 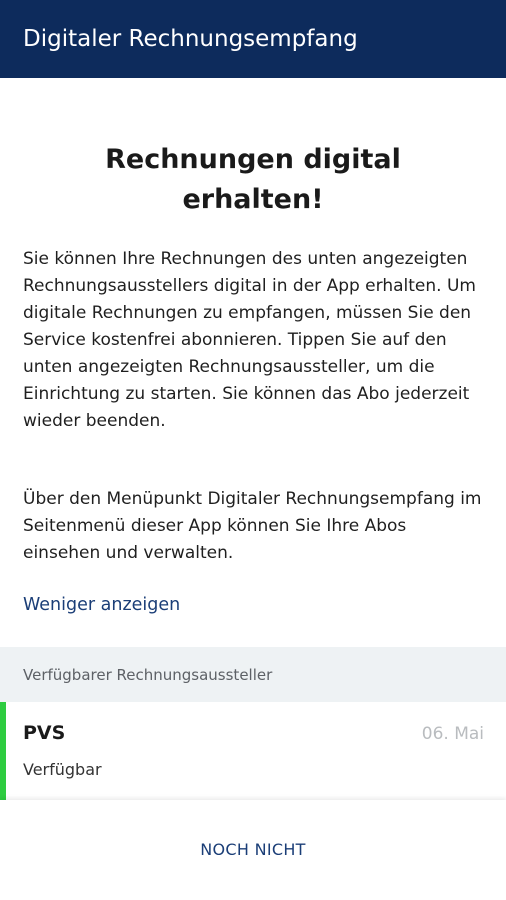 I want to click on bottom-action-bar: NOCH NICHT, so click(x=253, y=850).